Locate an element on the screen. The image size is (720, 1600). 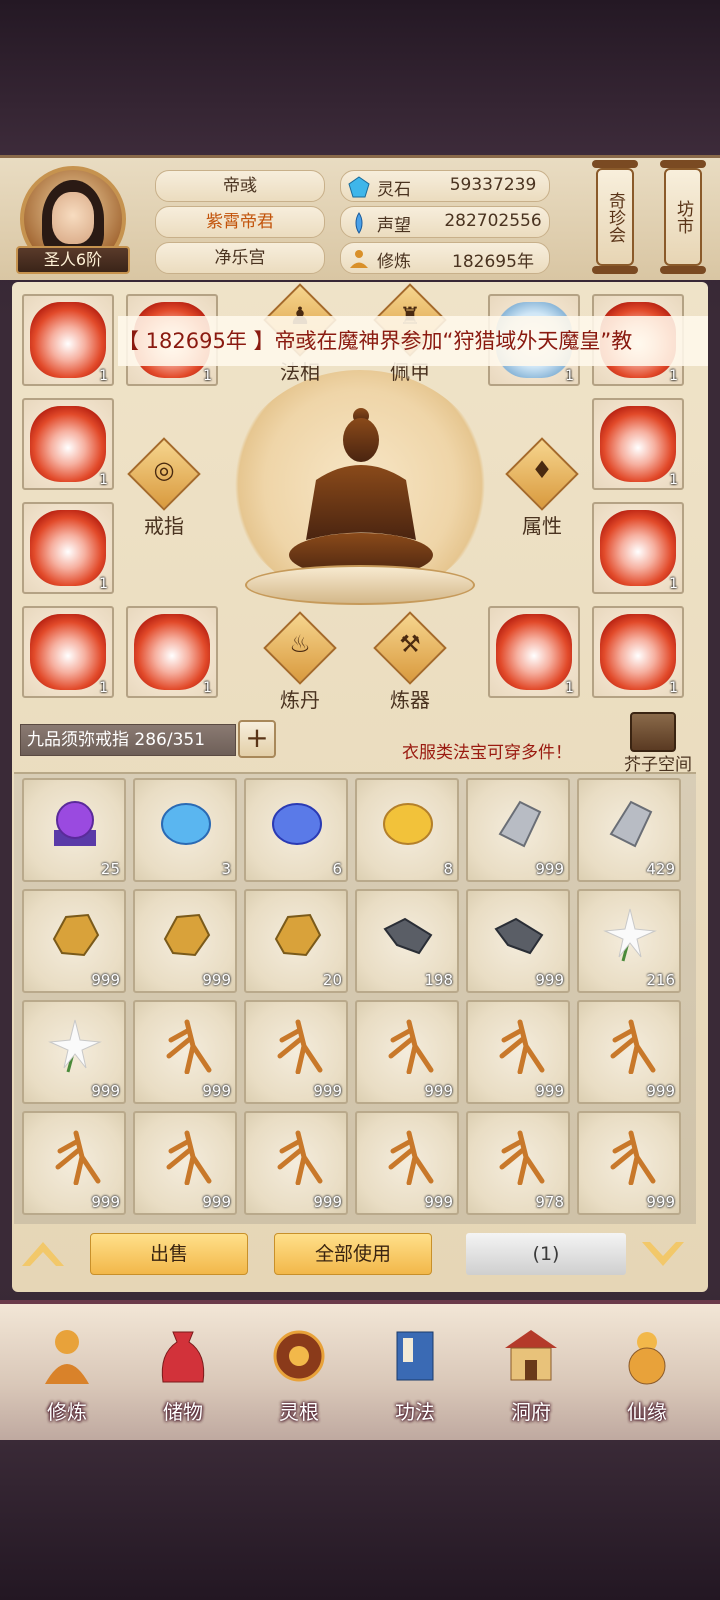
nav-technique: 功法 is located at coordinates (415, 1384).